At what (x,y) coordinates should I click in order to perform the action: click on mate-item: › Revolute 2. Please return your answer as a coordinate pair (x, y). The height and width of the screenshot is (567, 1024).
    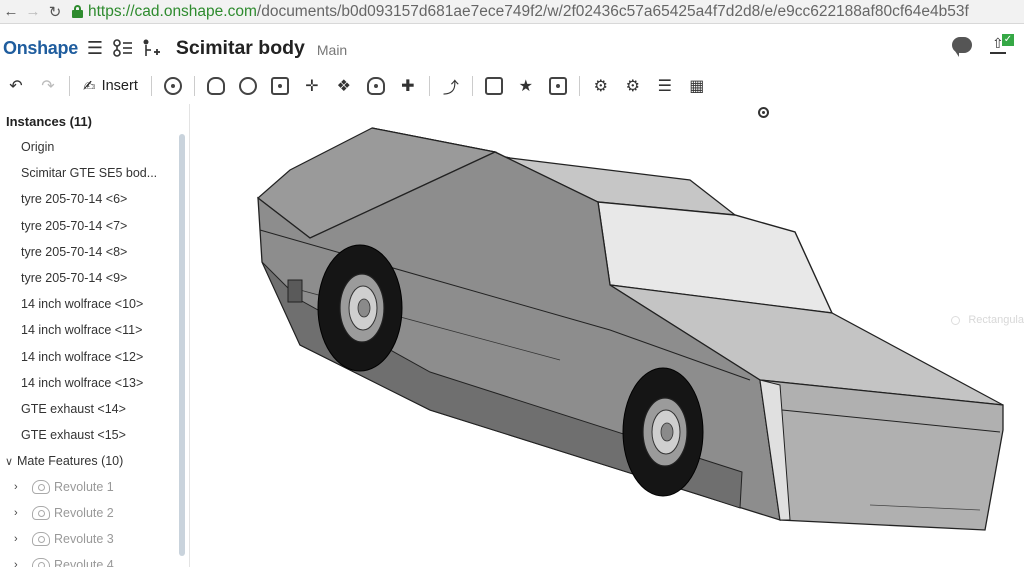
    Looking at the image, I should click on (94, 513).